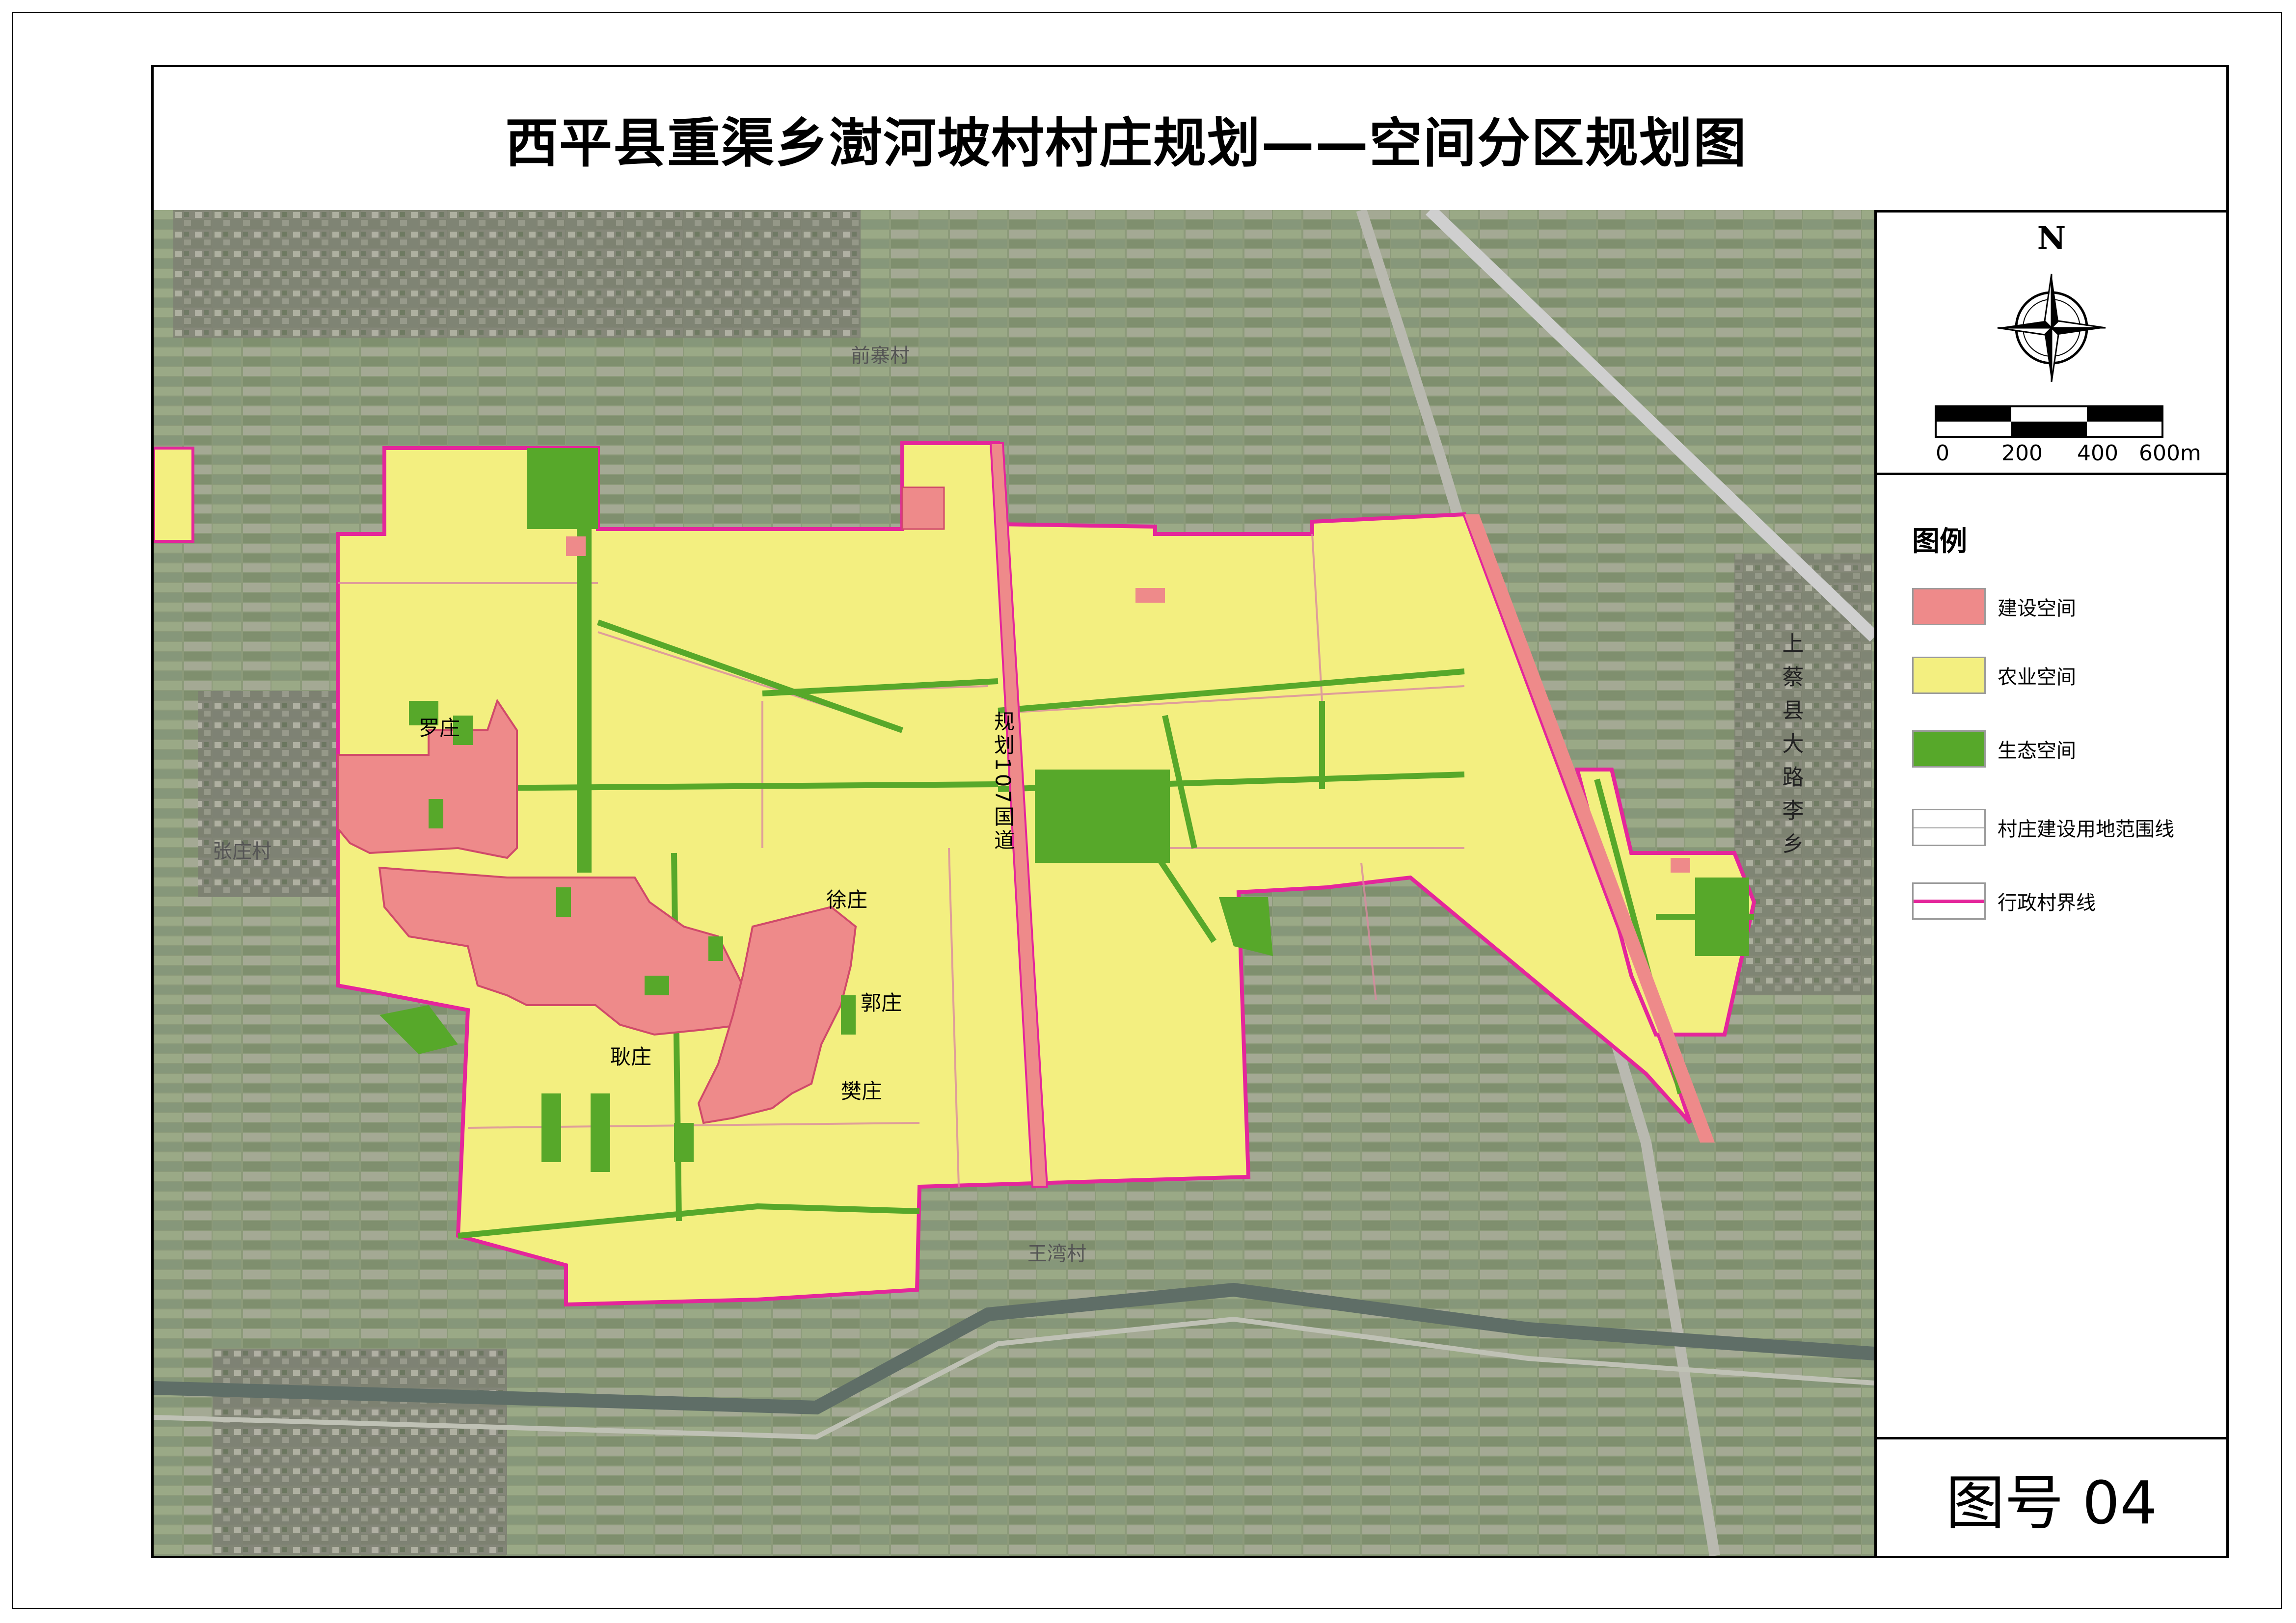 The image size is (2296, 1623). Describe the element at coordinates (2051, 327) in the screenshot. I see `compass-icon` at that location.